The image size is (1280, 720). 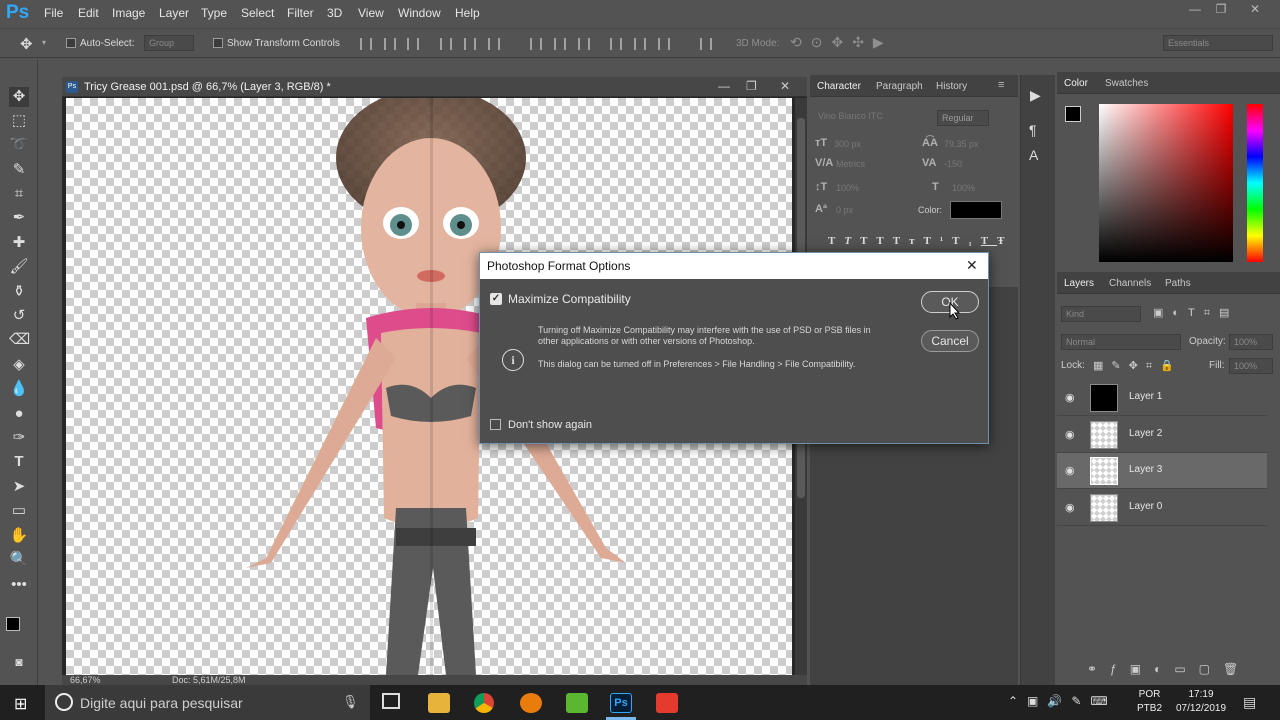 I want to click on align-bottom-icon, so click(x=413, y=44).